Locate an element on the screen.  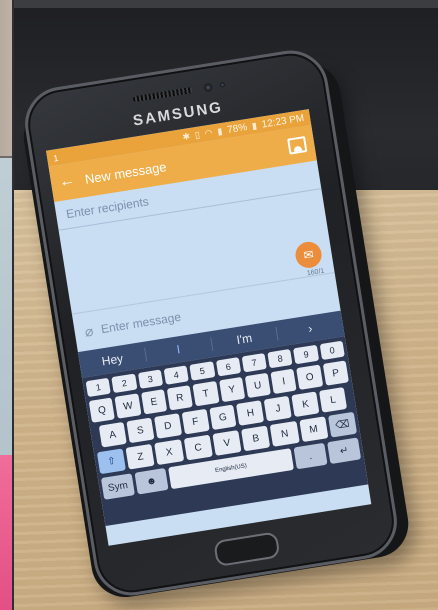
key: A is located at coordinates (112, 434).